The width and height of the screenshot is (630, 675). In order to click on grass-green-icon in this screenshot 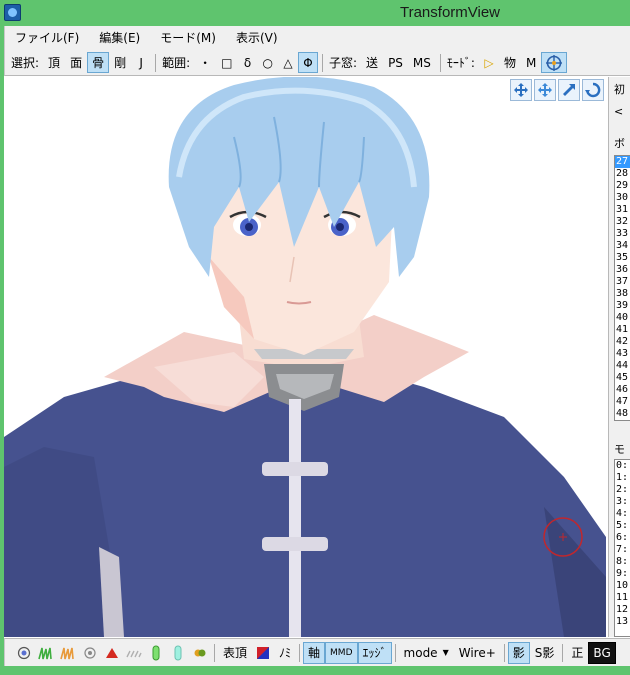, I will do `click(46, 653)`.